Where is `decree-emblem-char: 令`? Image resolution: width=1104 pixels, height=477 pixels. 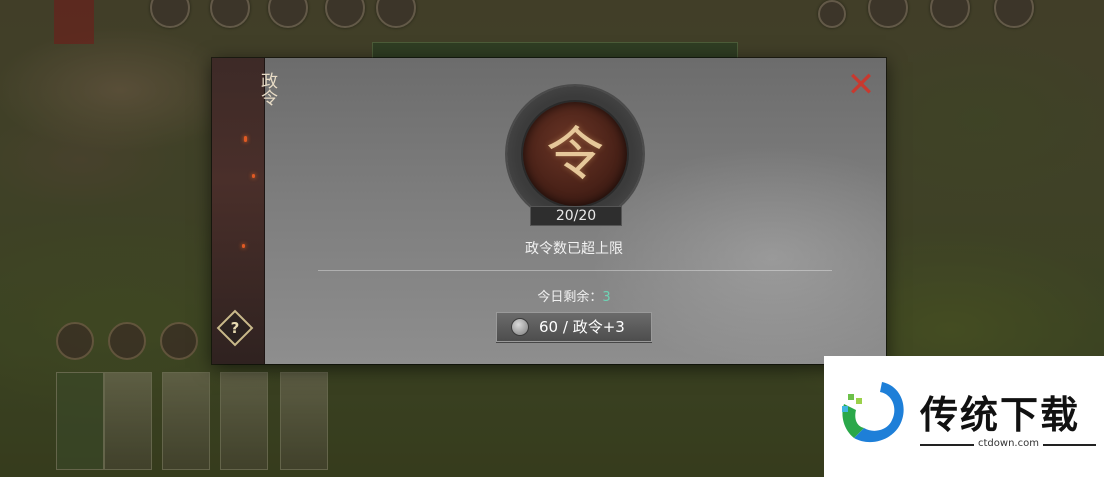
decree-emblem-char: 令 is located at coordinates (574, 154).